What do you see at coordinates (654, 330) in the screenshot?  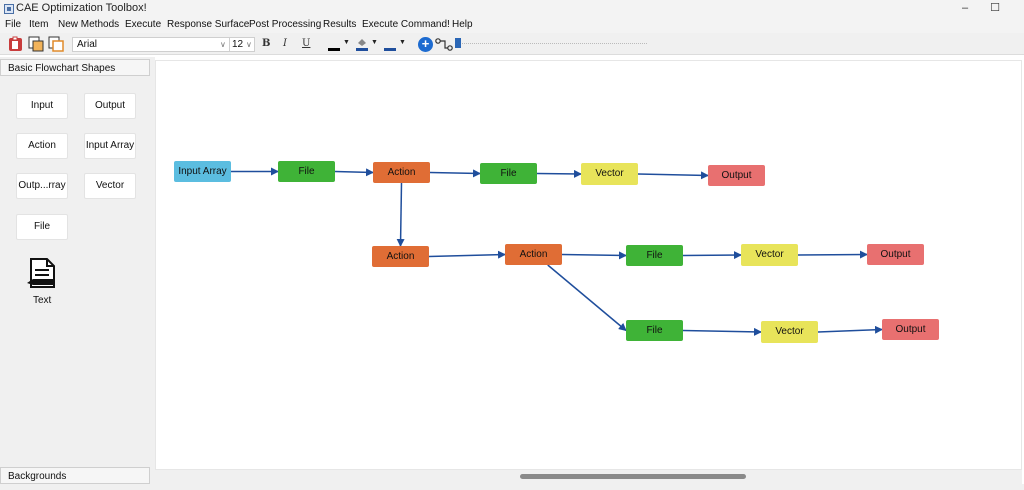 I see `node-file-4: File` at bounding box center [654, 330].